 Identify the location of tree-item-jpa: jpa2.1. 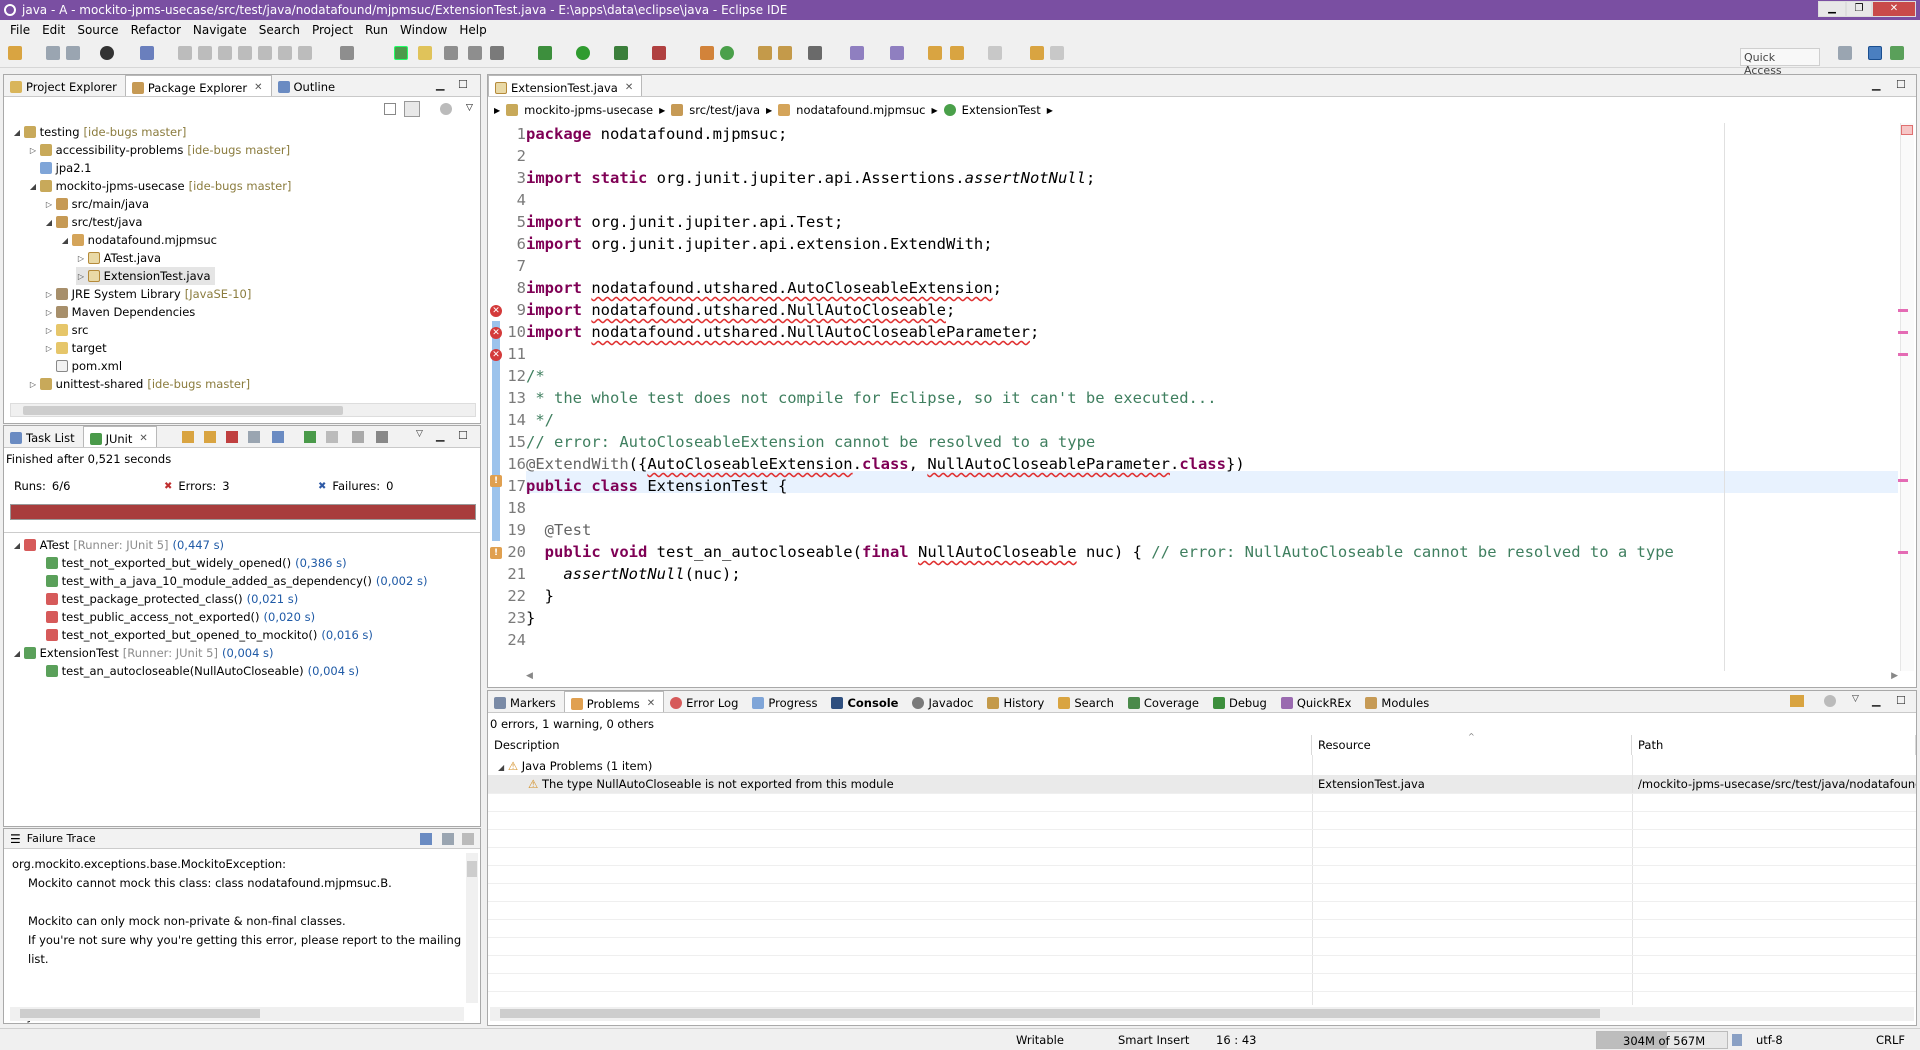
(60, 168).